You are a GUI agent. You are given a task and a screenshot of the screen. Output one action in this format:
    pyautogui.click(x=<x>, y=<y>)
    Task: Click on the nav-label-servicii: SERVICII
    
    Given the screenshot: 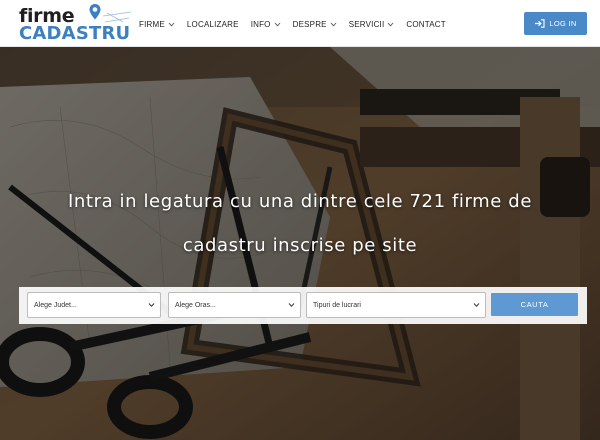 What is the action you would take?
    pyautogui.click(x=366, y=24)
    